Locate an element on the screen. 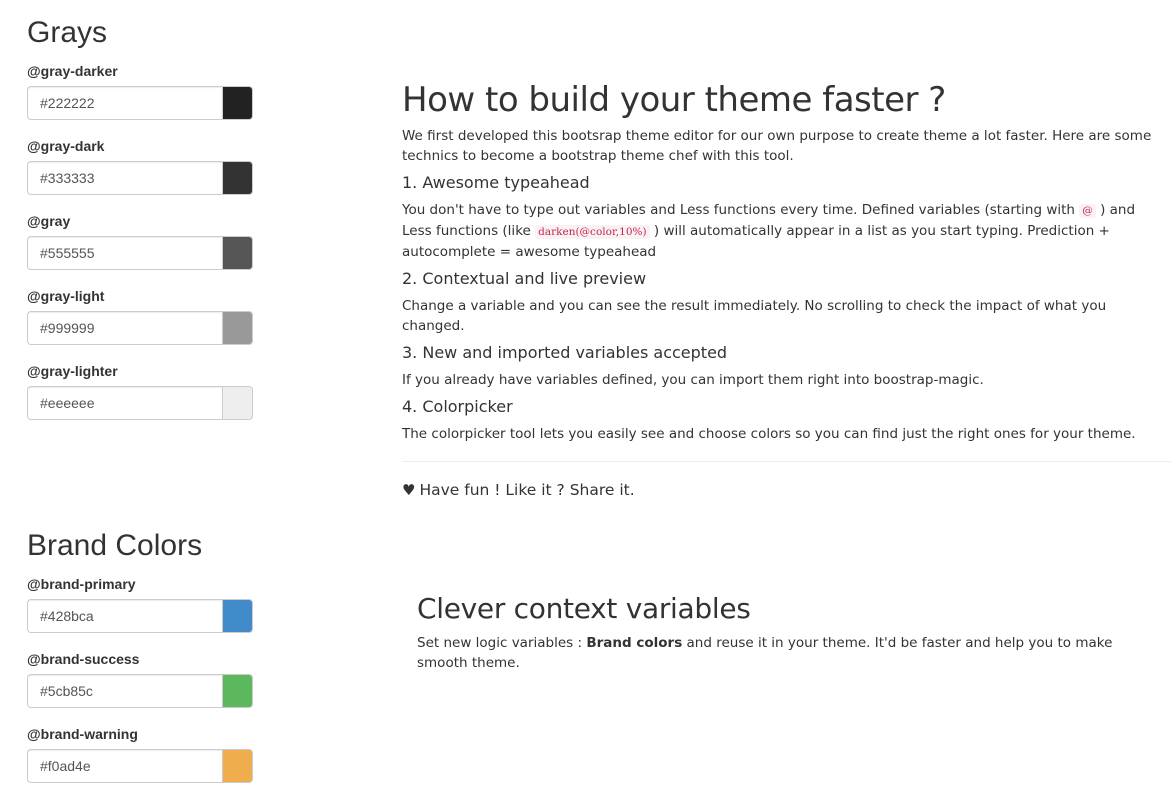  var-gray-lighter: @gray-lighter is located at coordinates (140, 391).